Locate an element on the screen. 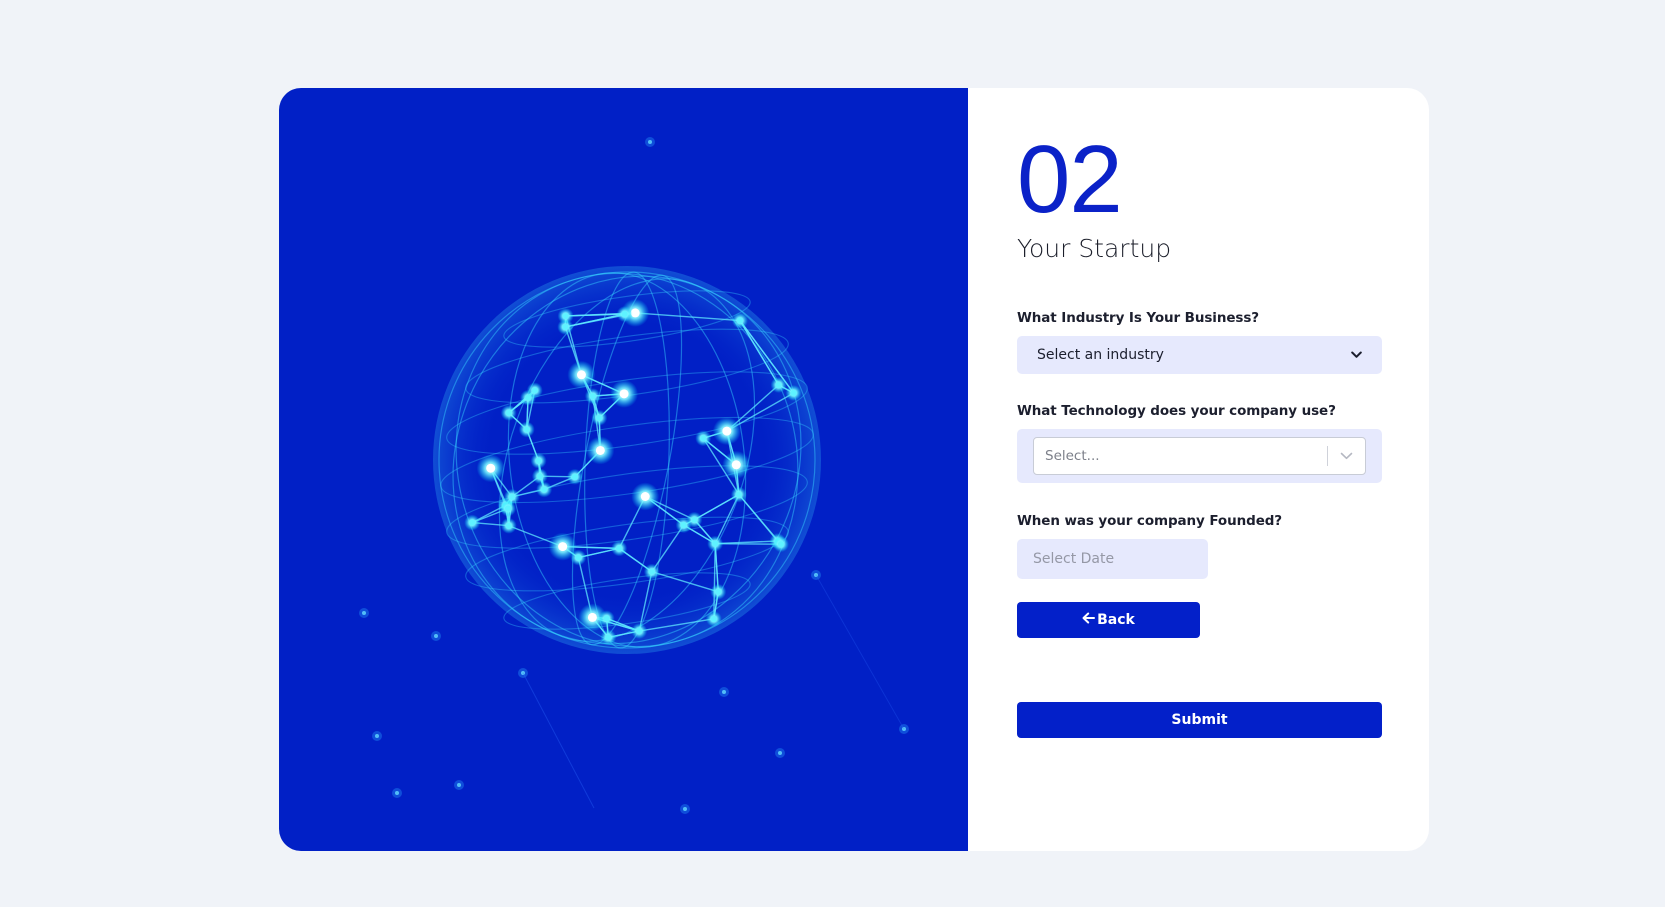 The width and height of the screenshot is (1665, 907). technology-label: What Technology does your company use? is located at coordinates (1176, 411).